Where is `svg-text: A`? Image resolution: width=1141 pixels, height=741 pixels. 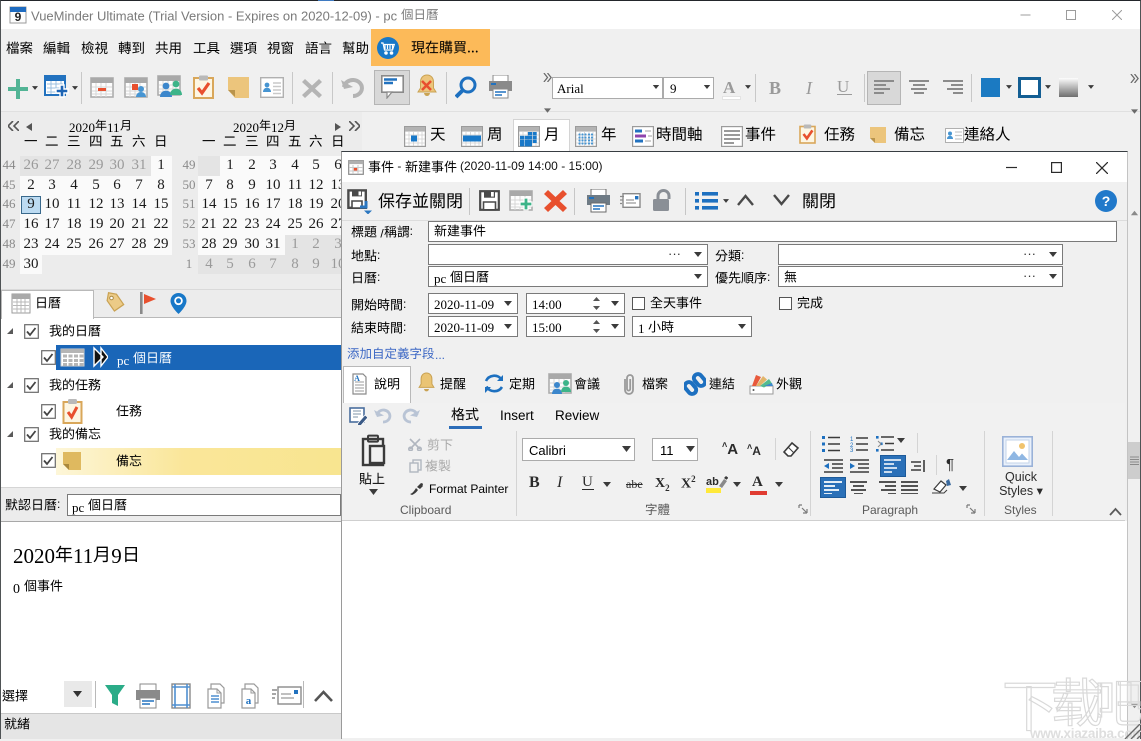
svg-text: A is located at coordinates (357, 378).